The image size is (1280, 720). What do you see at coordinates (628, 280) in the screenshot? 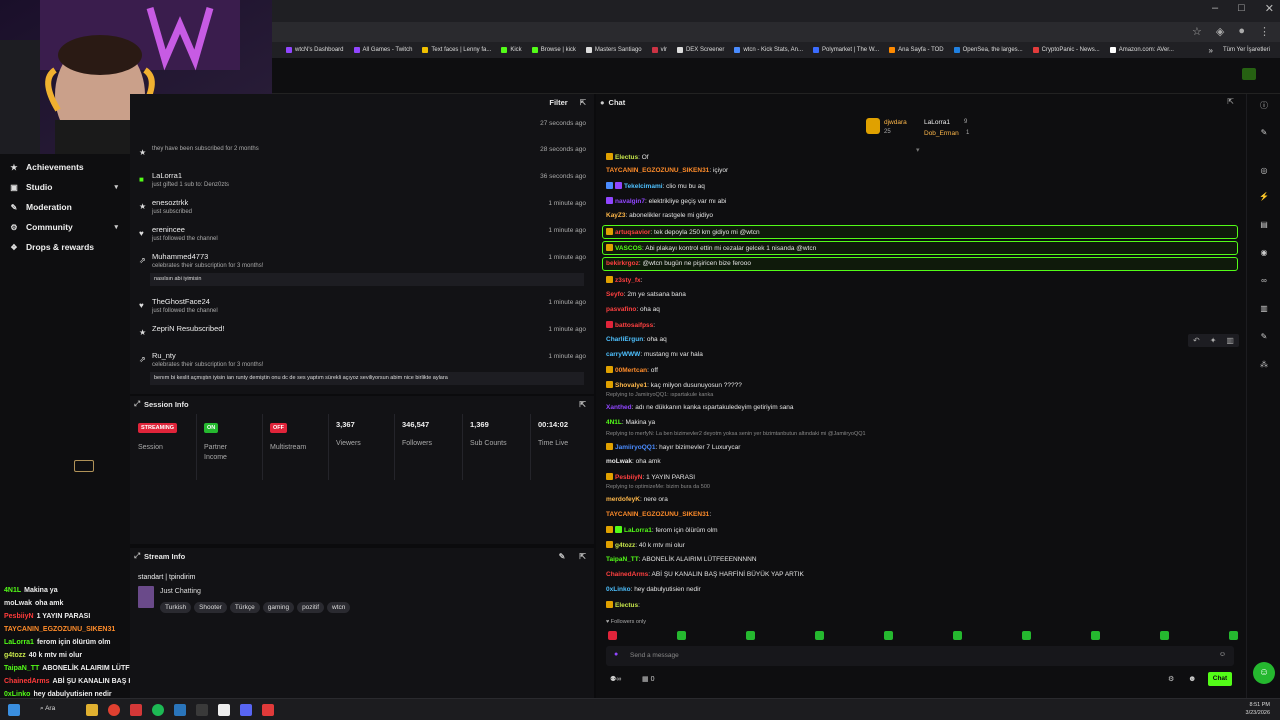
I see `chat-username: z3sty_fx` at bounding box center [628, 280].